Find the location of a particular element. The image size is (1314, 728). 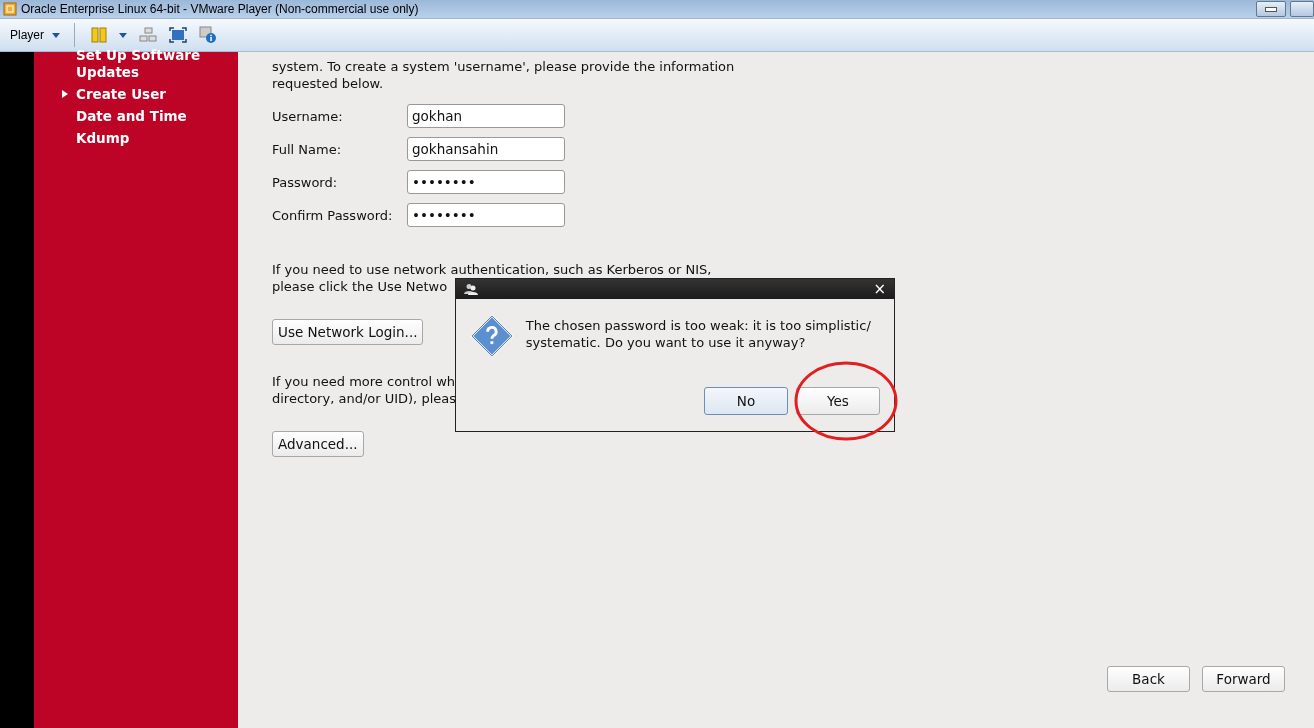

dialog-message: The chosen password is too weak: it is too simplistic/ systematic. Do you want to use it anyway? is located at coordinates (698, 334).